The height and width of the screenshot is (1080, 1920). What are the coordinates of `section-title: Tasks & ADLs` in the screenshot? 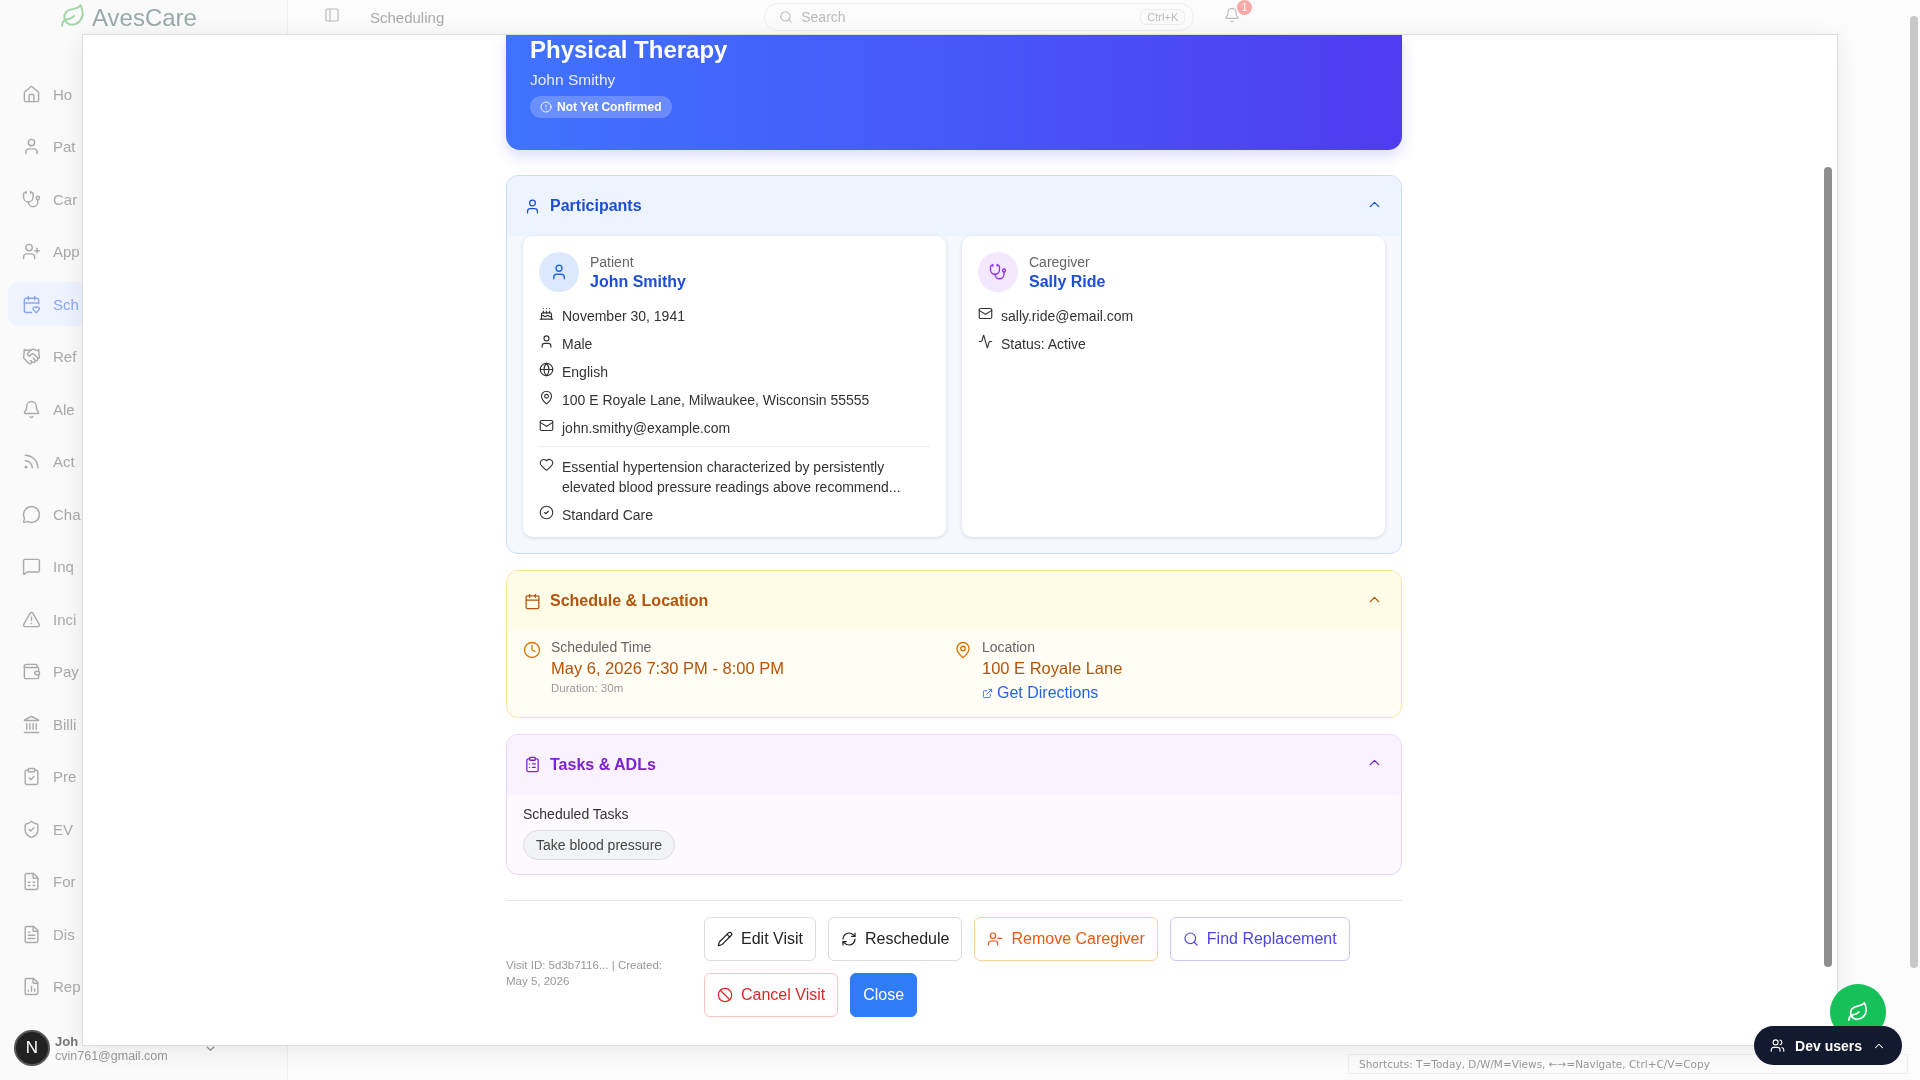 It's located at (603, 764).